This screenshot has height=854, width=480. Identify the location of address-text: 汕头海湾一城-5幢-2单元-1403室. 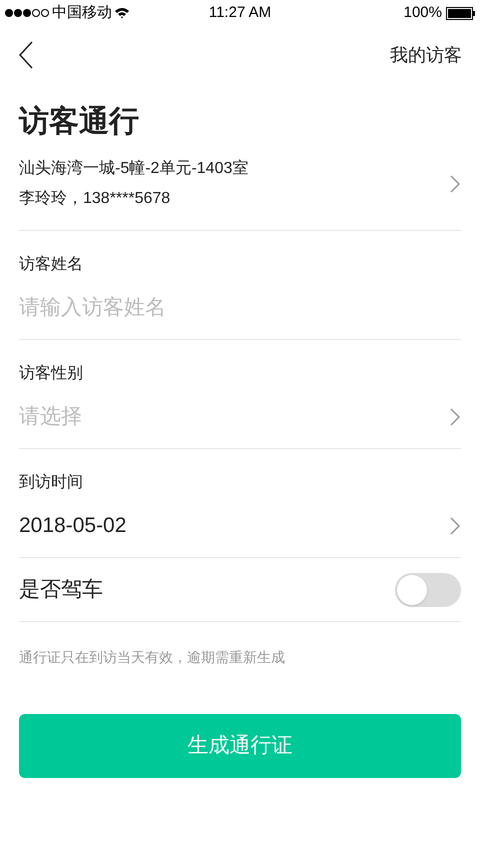
(133, 168).